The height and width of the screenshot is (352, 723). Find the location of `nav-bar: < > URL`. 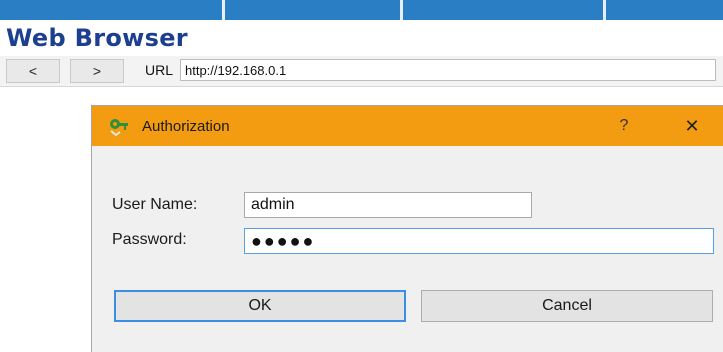

nav-bar: < > URL is located at coordinates (361, 71).